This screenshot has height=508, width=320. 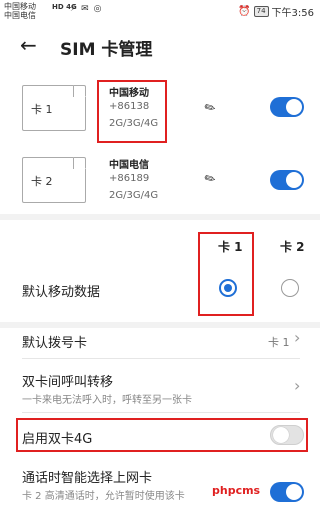 I want to click on highlight-box-sim1, so click(x=132, y=111).